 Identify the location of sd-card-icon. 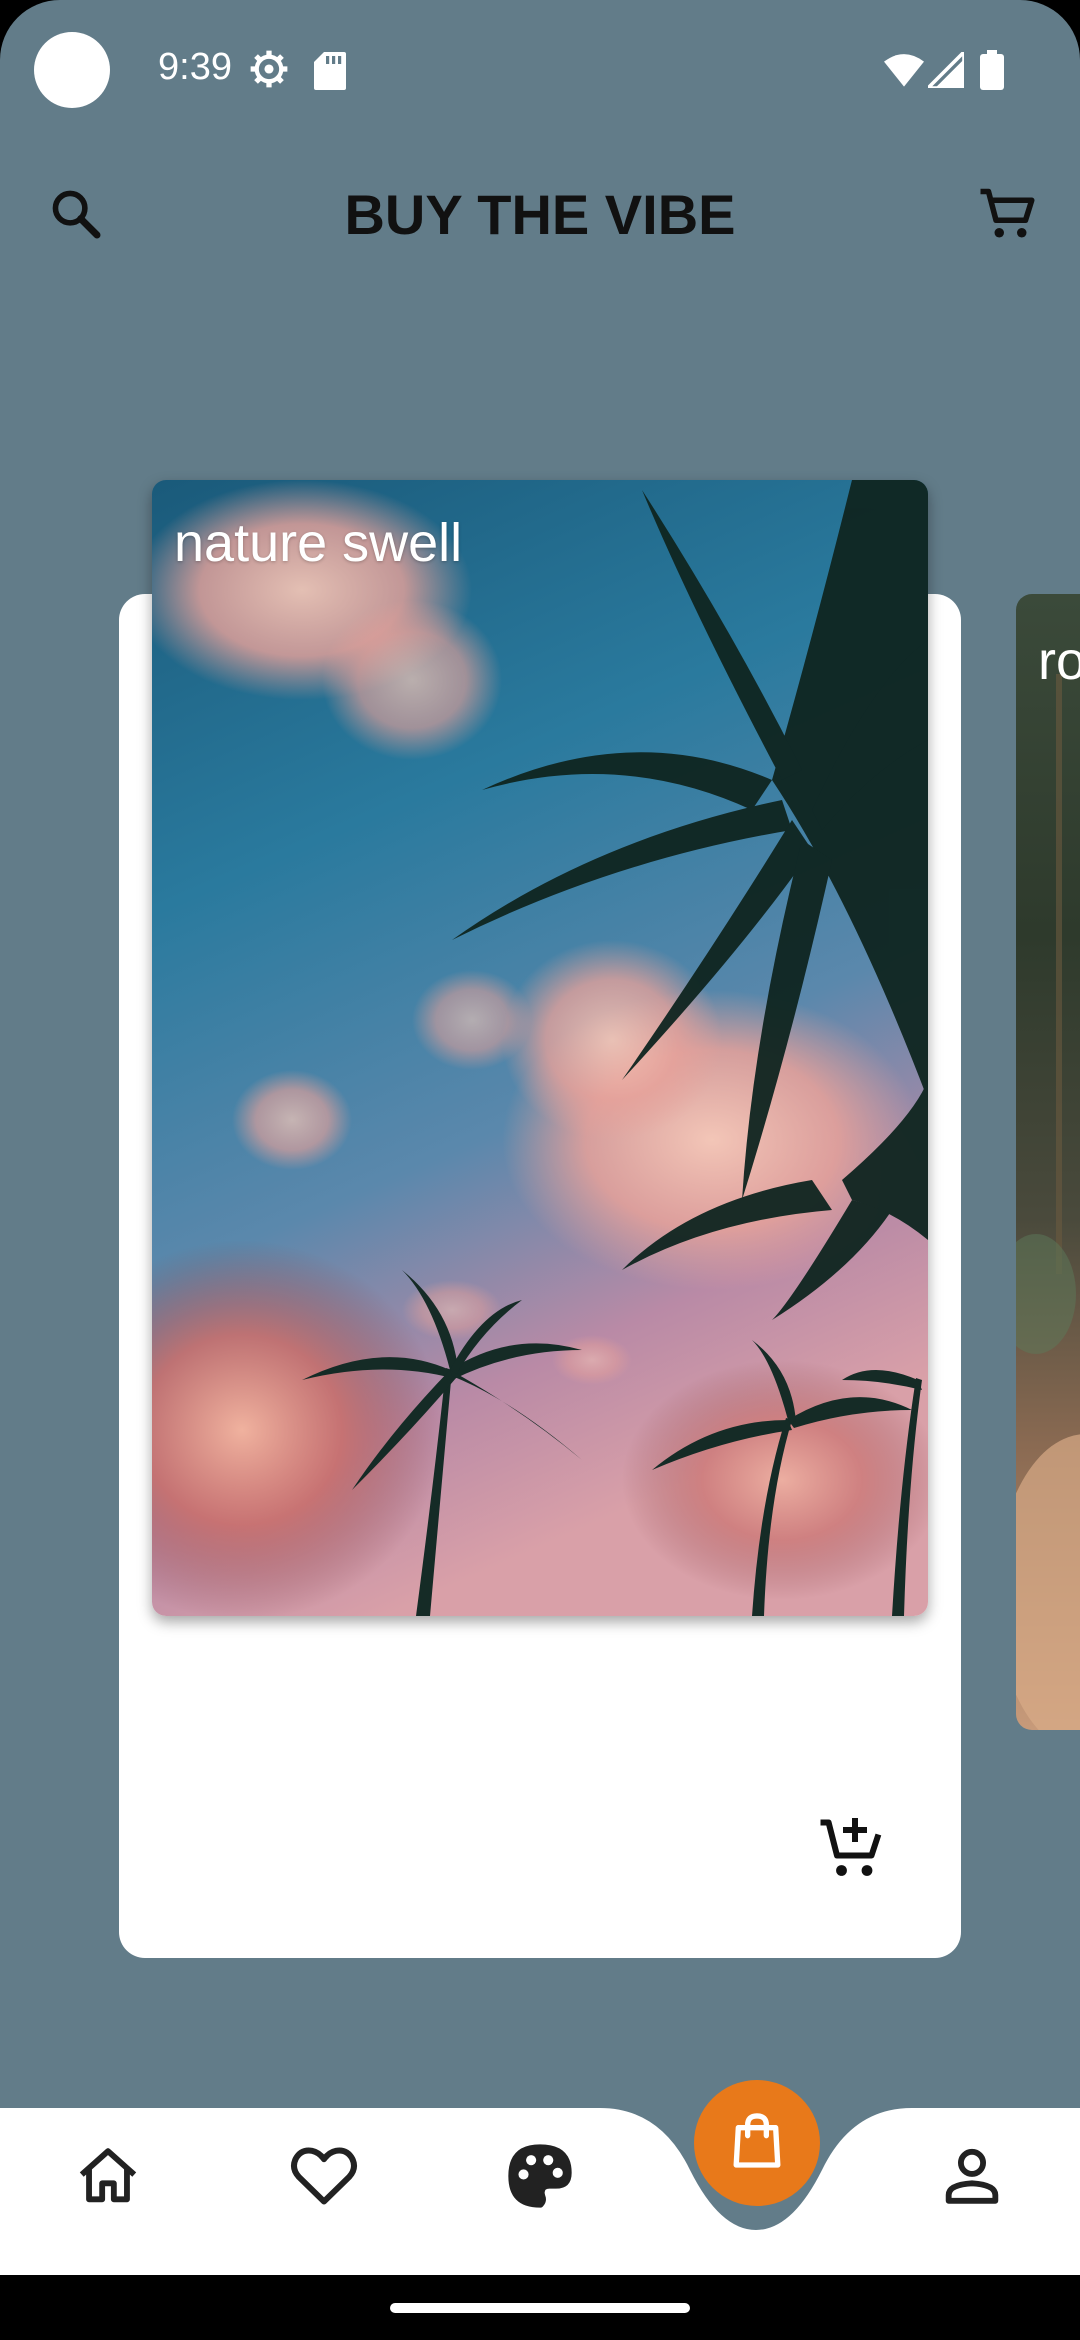
(330, 71).